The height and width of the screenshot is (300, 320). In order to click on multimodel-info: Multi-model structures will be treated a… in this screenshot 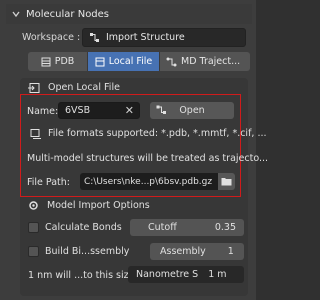, I will do `click(148, 158)`.